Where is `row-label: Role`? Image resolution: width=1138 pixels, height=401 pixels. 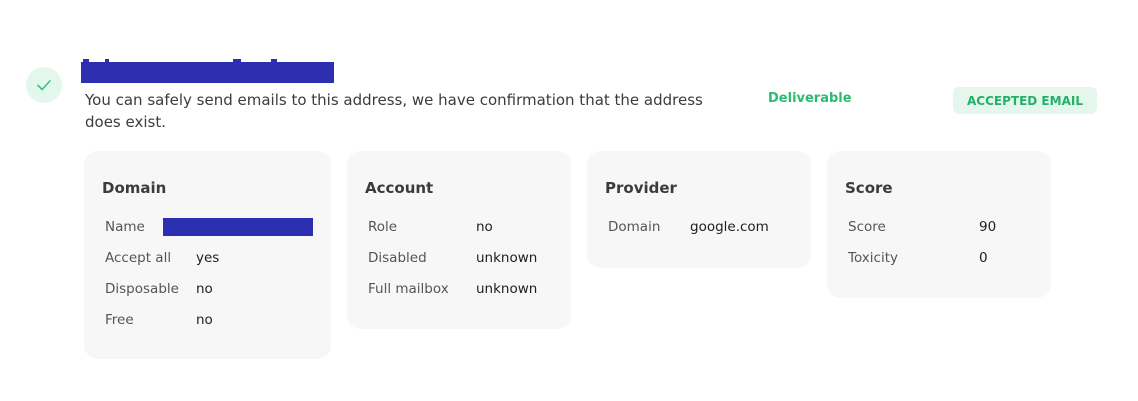
row-label: Role is located at coordinates (383, 226).